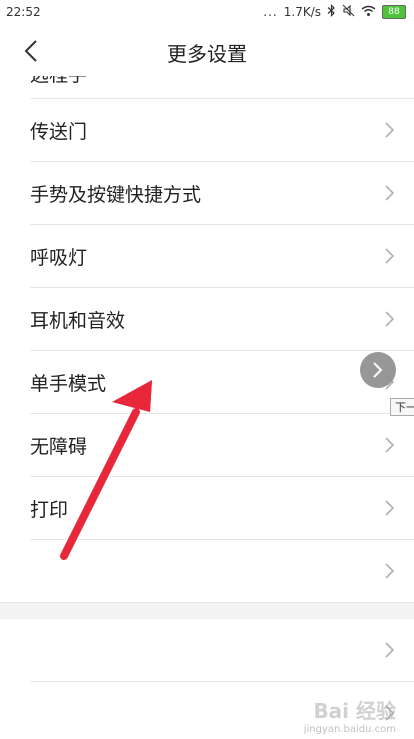 The height and width of the screenshot is (739, 414). What do you see at coordinates (116, 195) in the screenshot?
I see `list-item-label: 手势及按键快捷方式` at bounding box center [116, 195].